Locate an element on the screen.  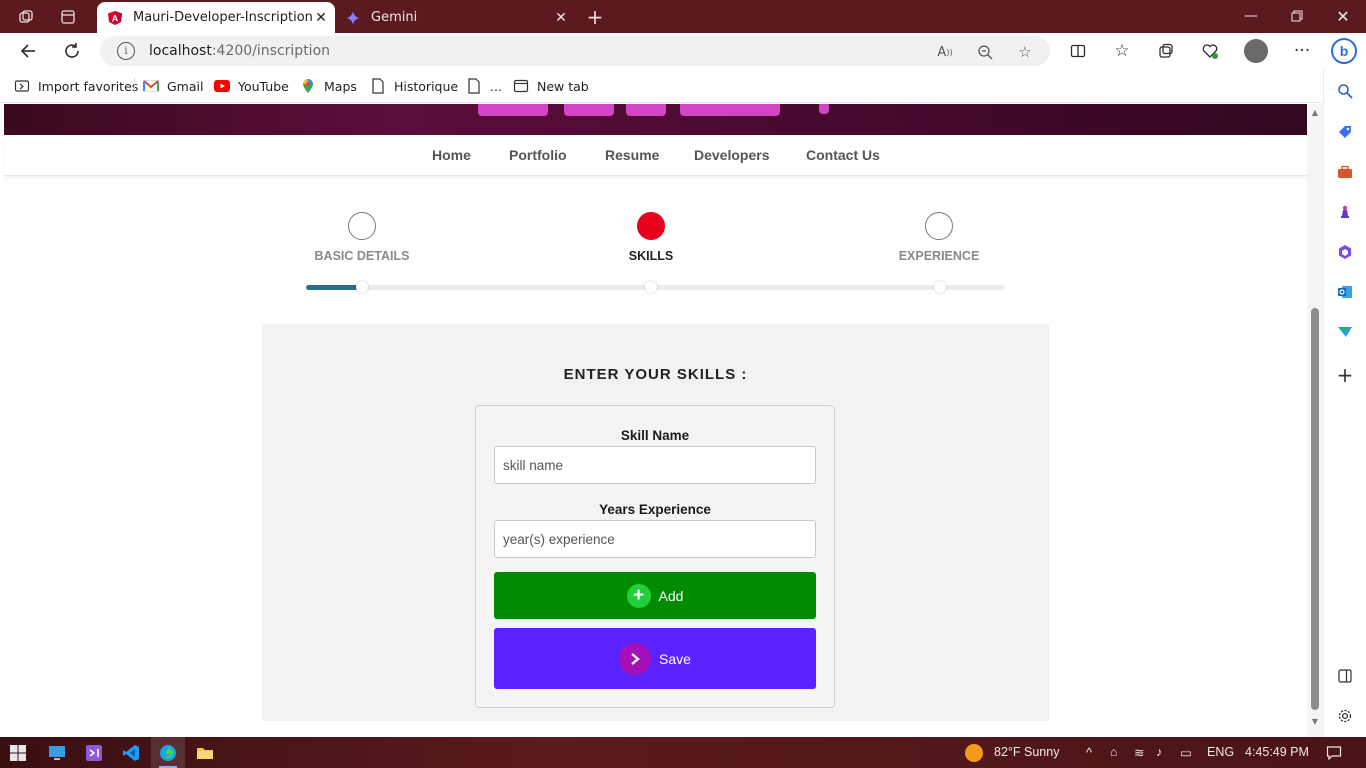
add-sidebar-app-icon: + is located at coordinates (1345, 375).